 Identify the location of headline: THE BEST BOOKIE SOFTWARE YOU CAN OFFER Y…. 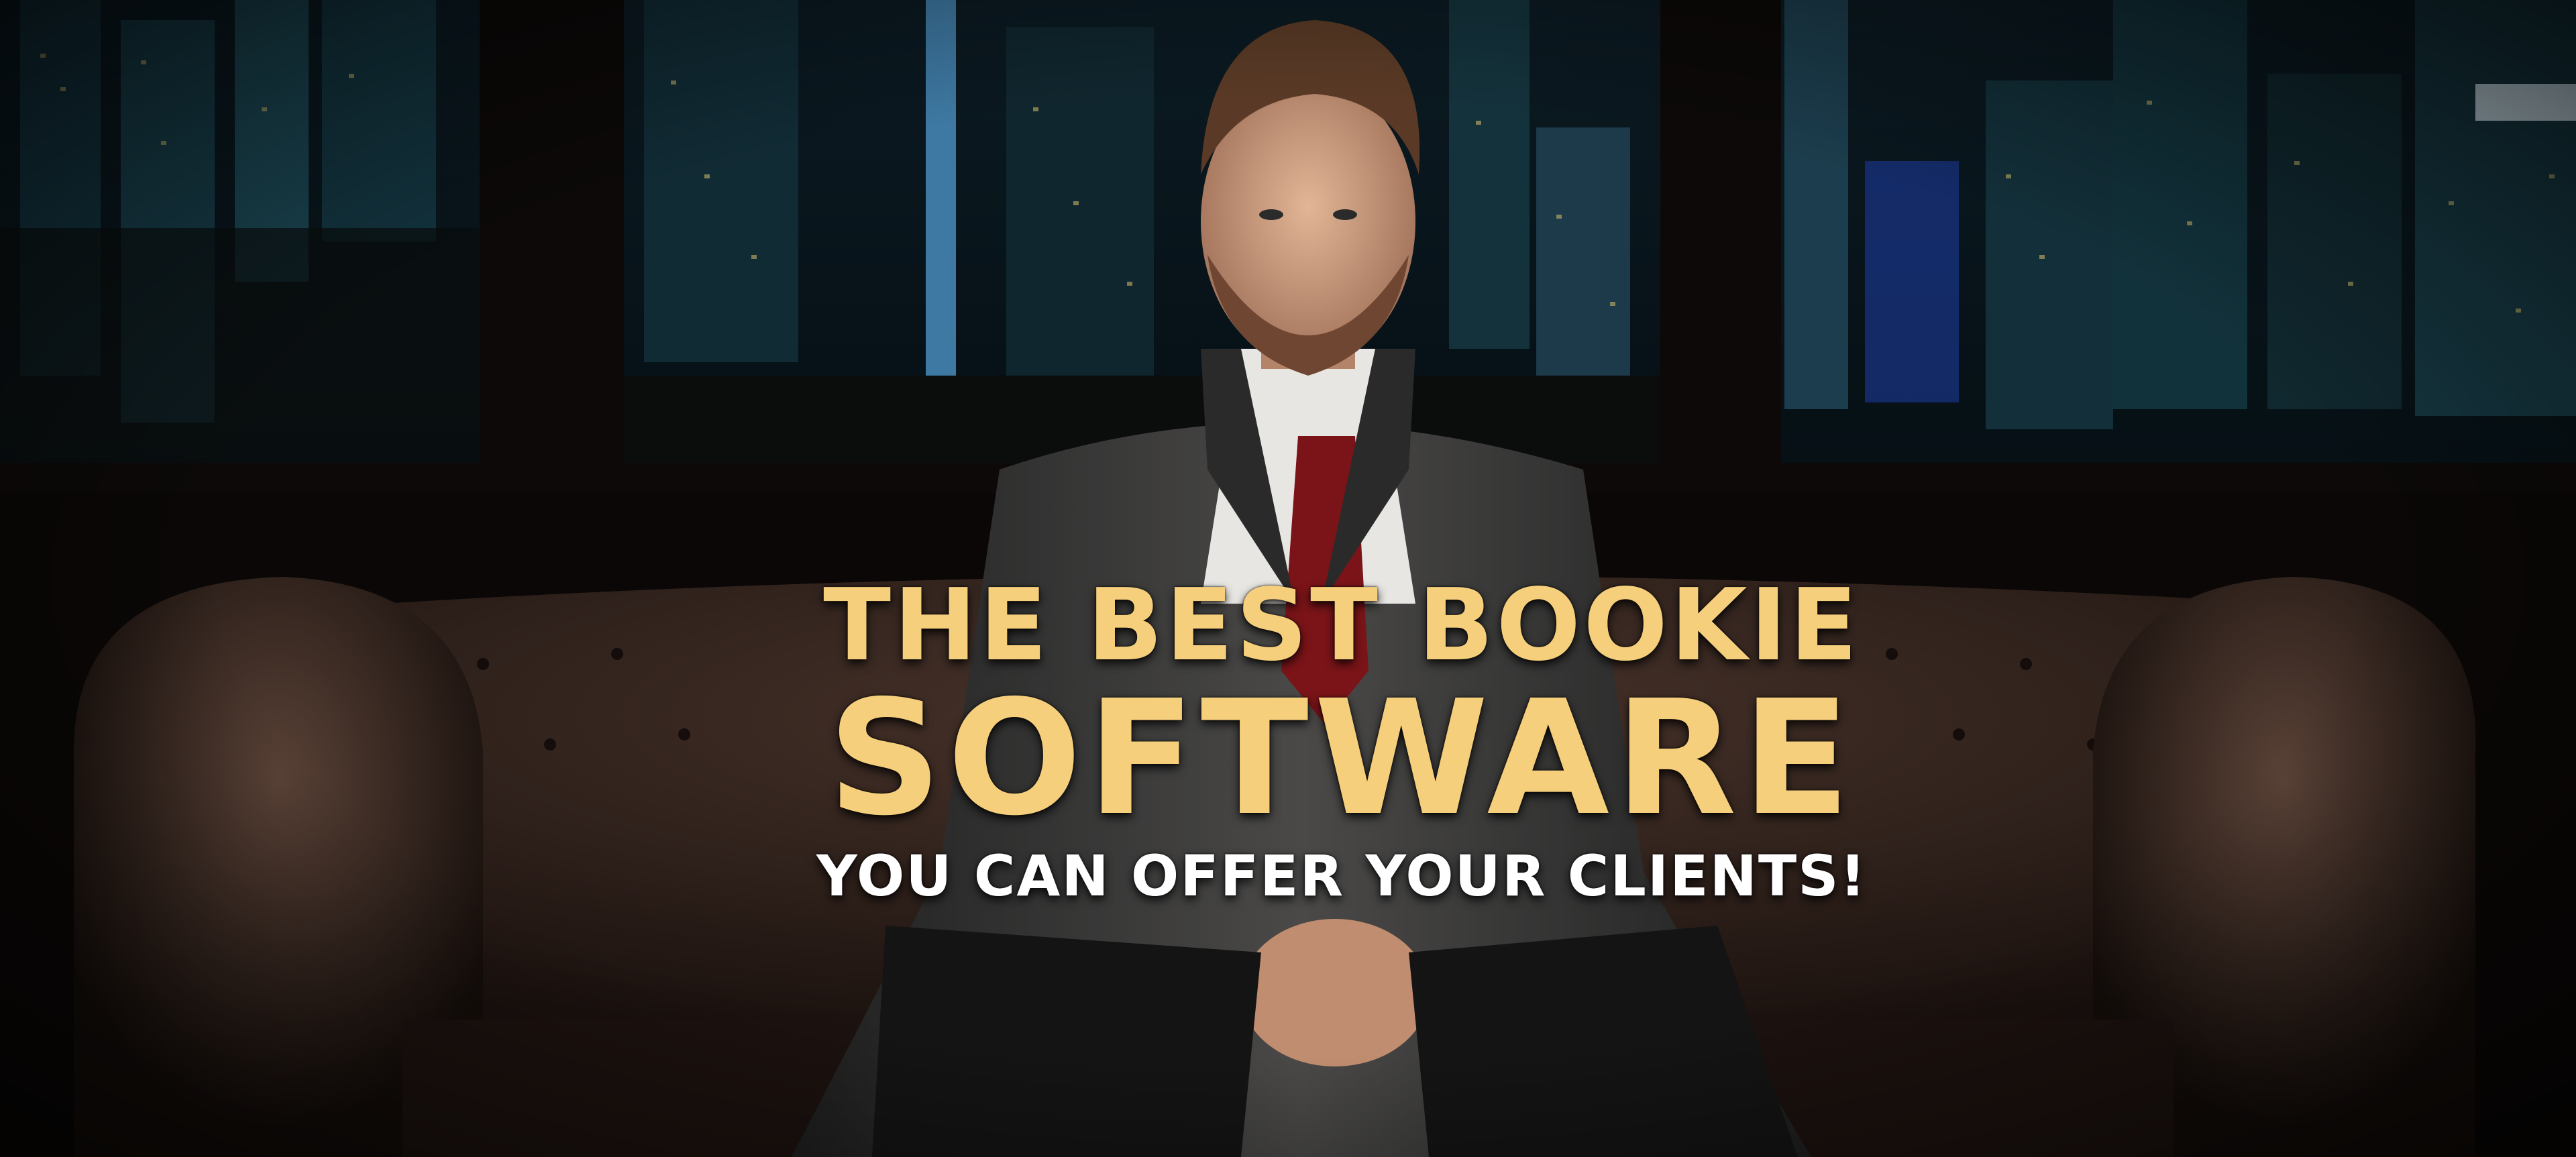
(1341, 741).